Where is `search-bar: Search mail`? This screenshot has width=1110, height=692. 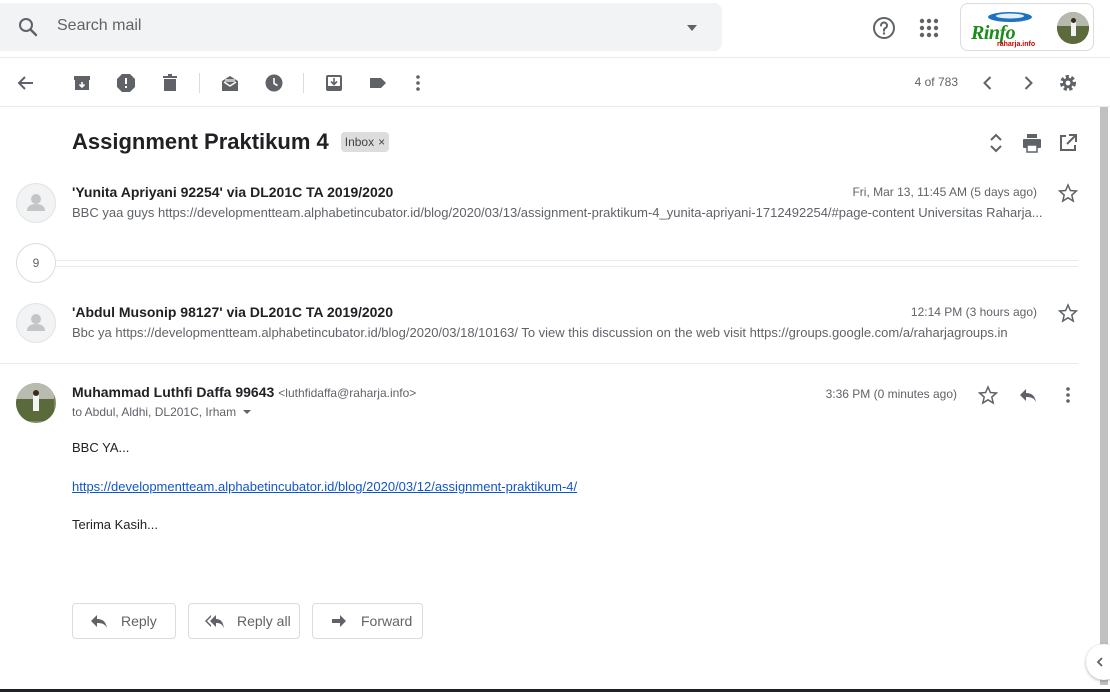
search-bar: Search mail is located at coordinates (361, 27).